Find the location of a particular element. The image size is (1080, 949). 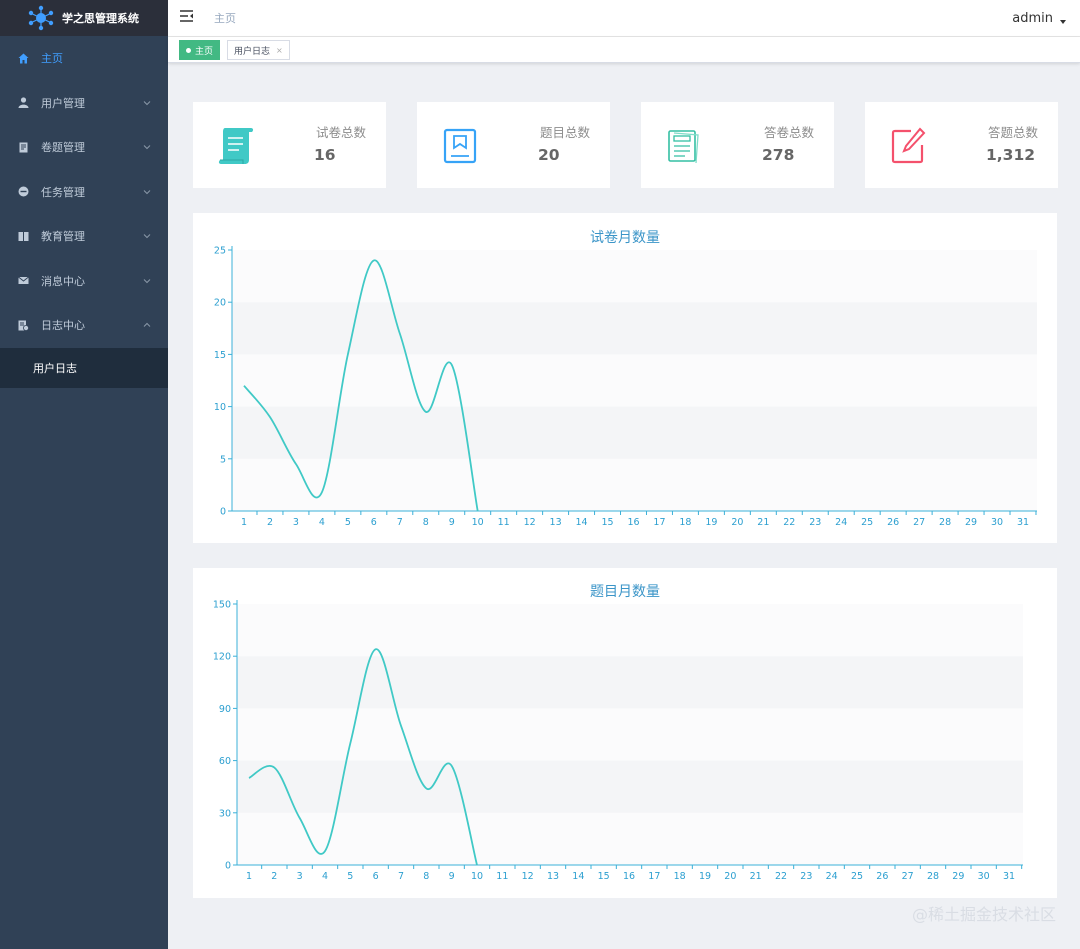

tag-user-log: 用户日志 × is located at coordinates (258, 50).